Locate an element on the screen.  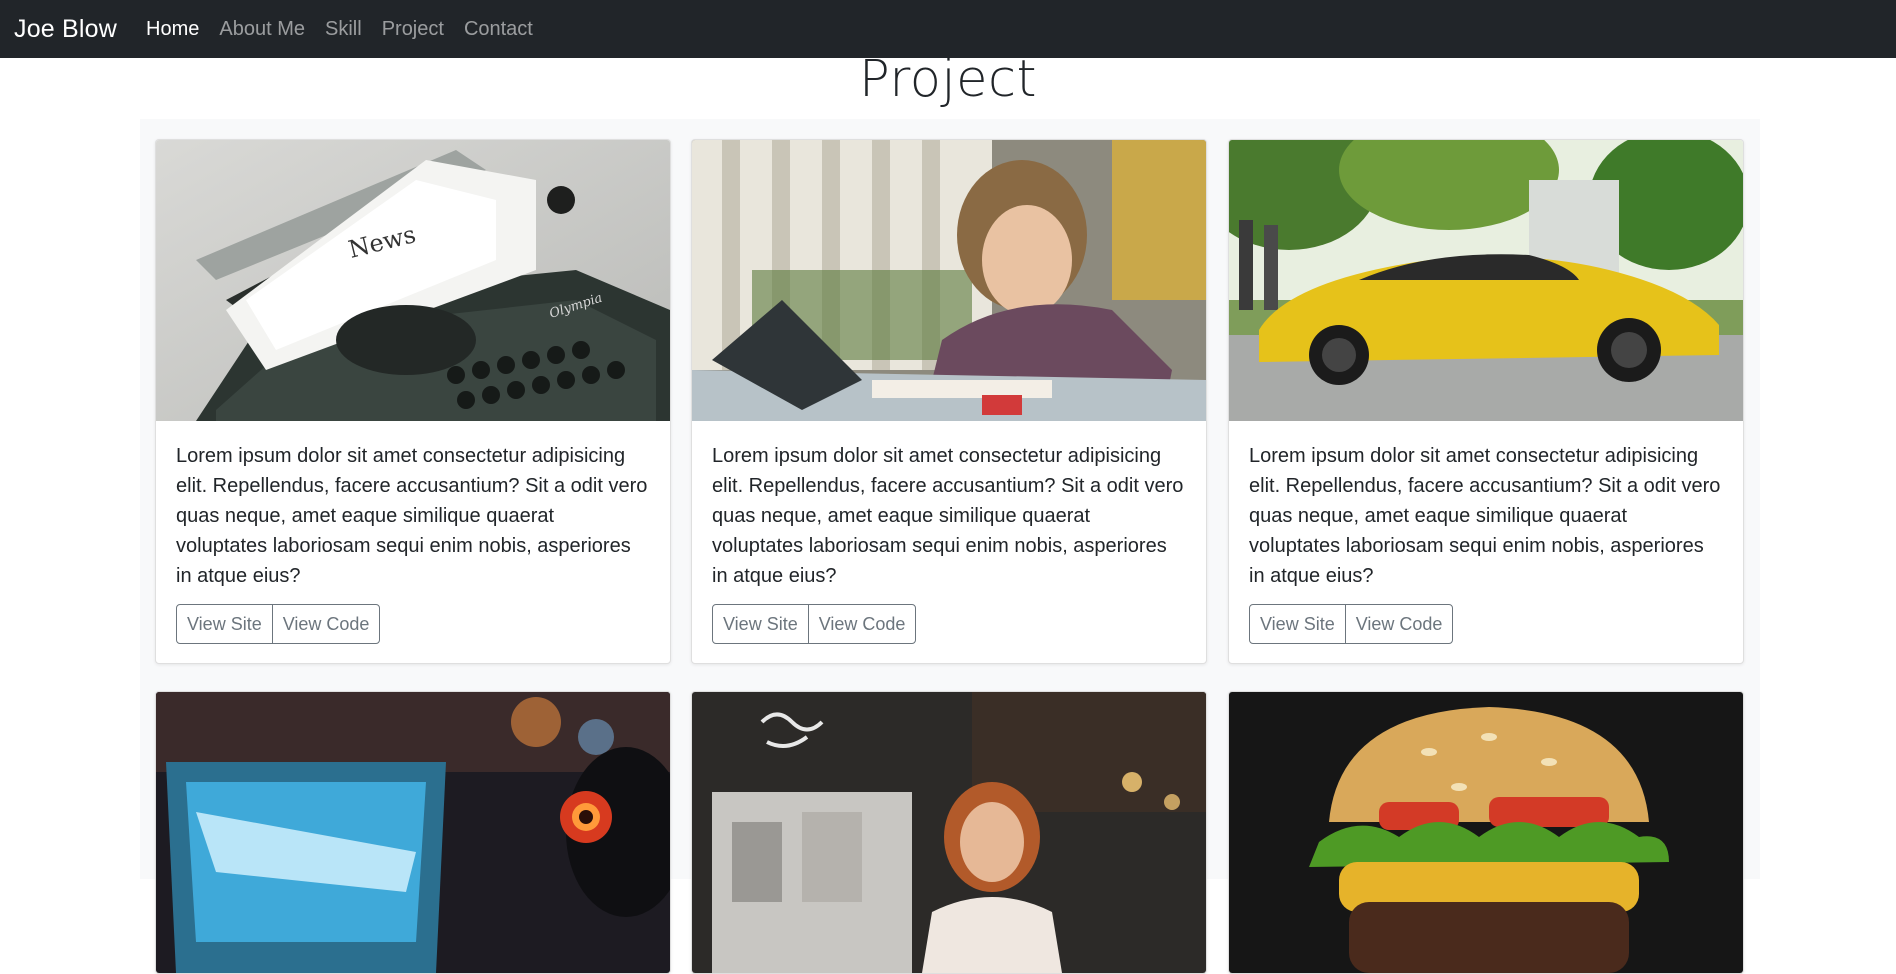
nav-about-me: About Me is located at coordinates (262, 29).